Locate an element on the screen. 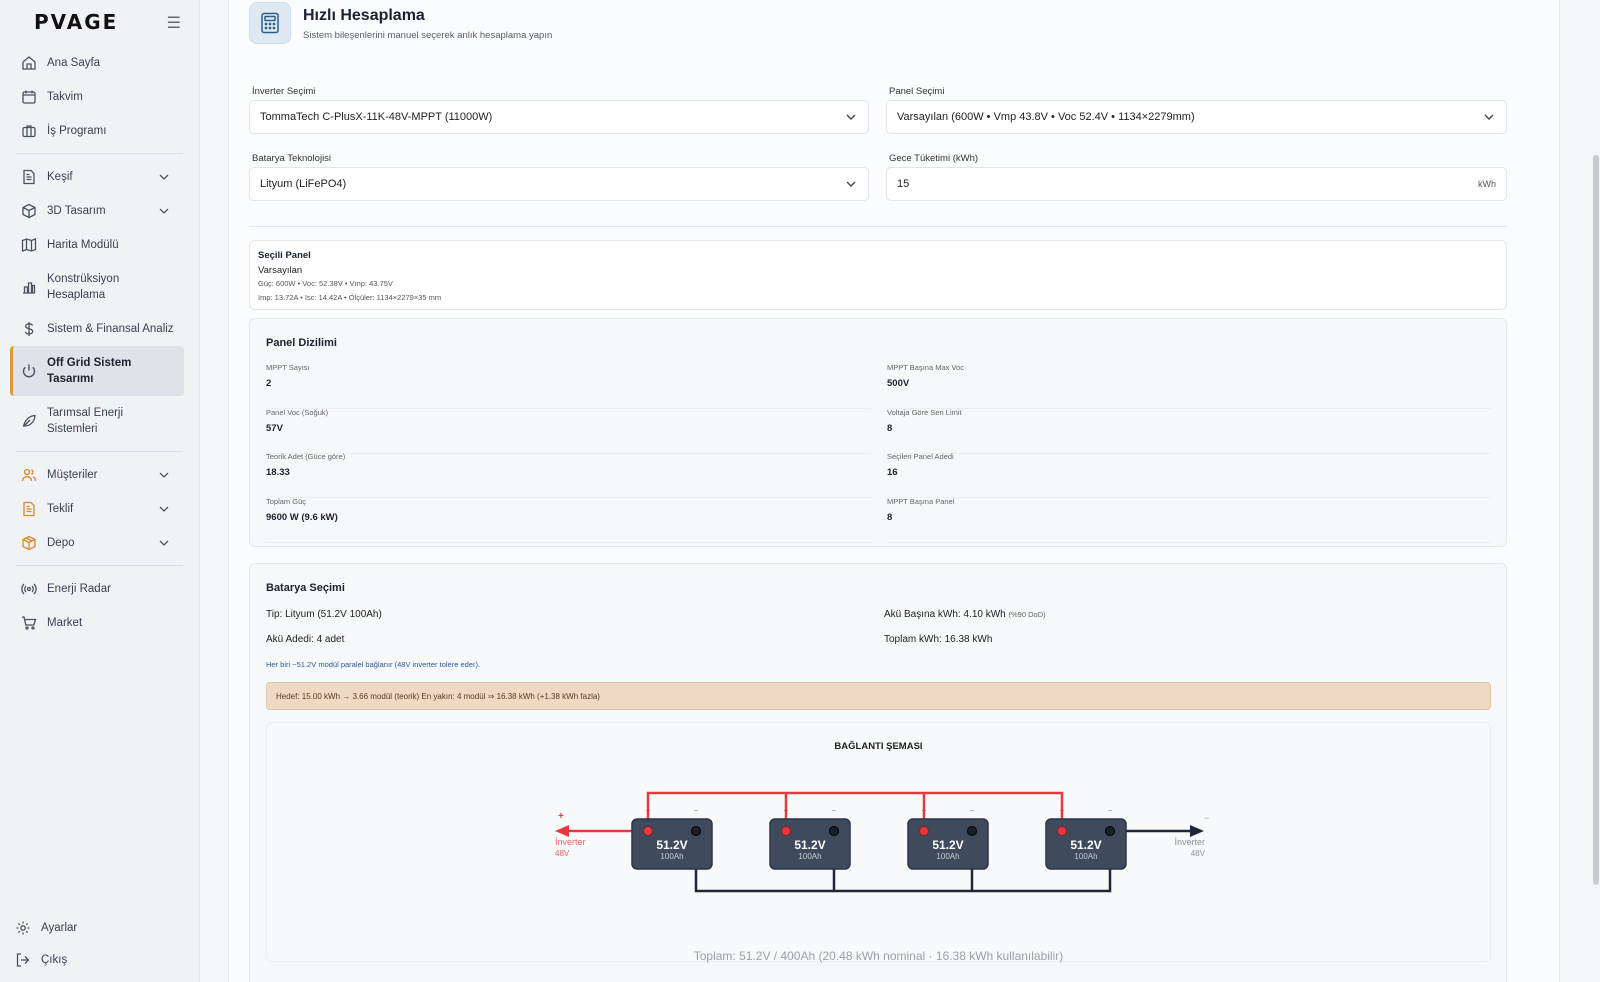 This screenshot has width=1600, height=982. inverter-plus-sign: + is located at coordinates (561, 816).